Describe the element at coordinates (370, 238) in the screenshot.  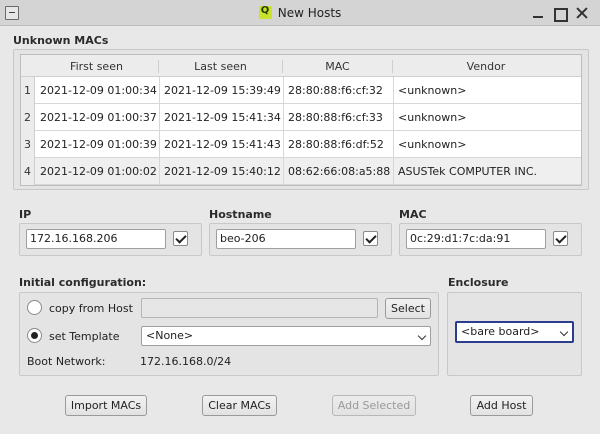
I see `hostname-checkbox` at that location.